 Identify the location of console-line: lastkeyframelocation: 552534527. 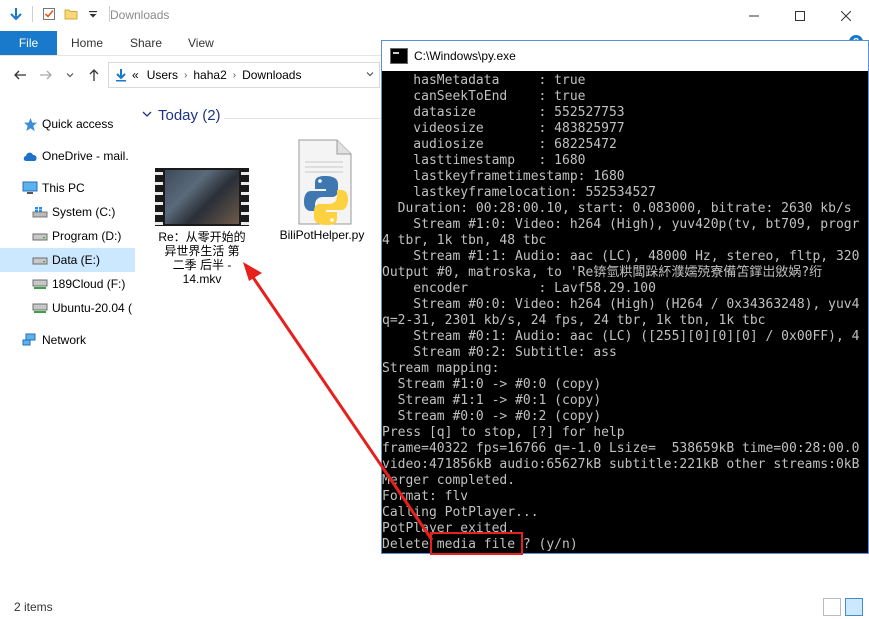
(519, 192).